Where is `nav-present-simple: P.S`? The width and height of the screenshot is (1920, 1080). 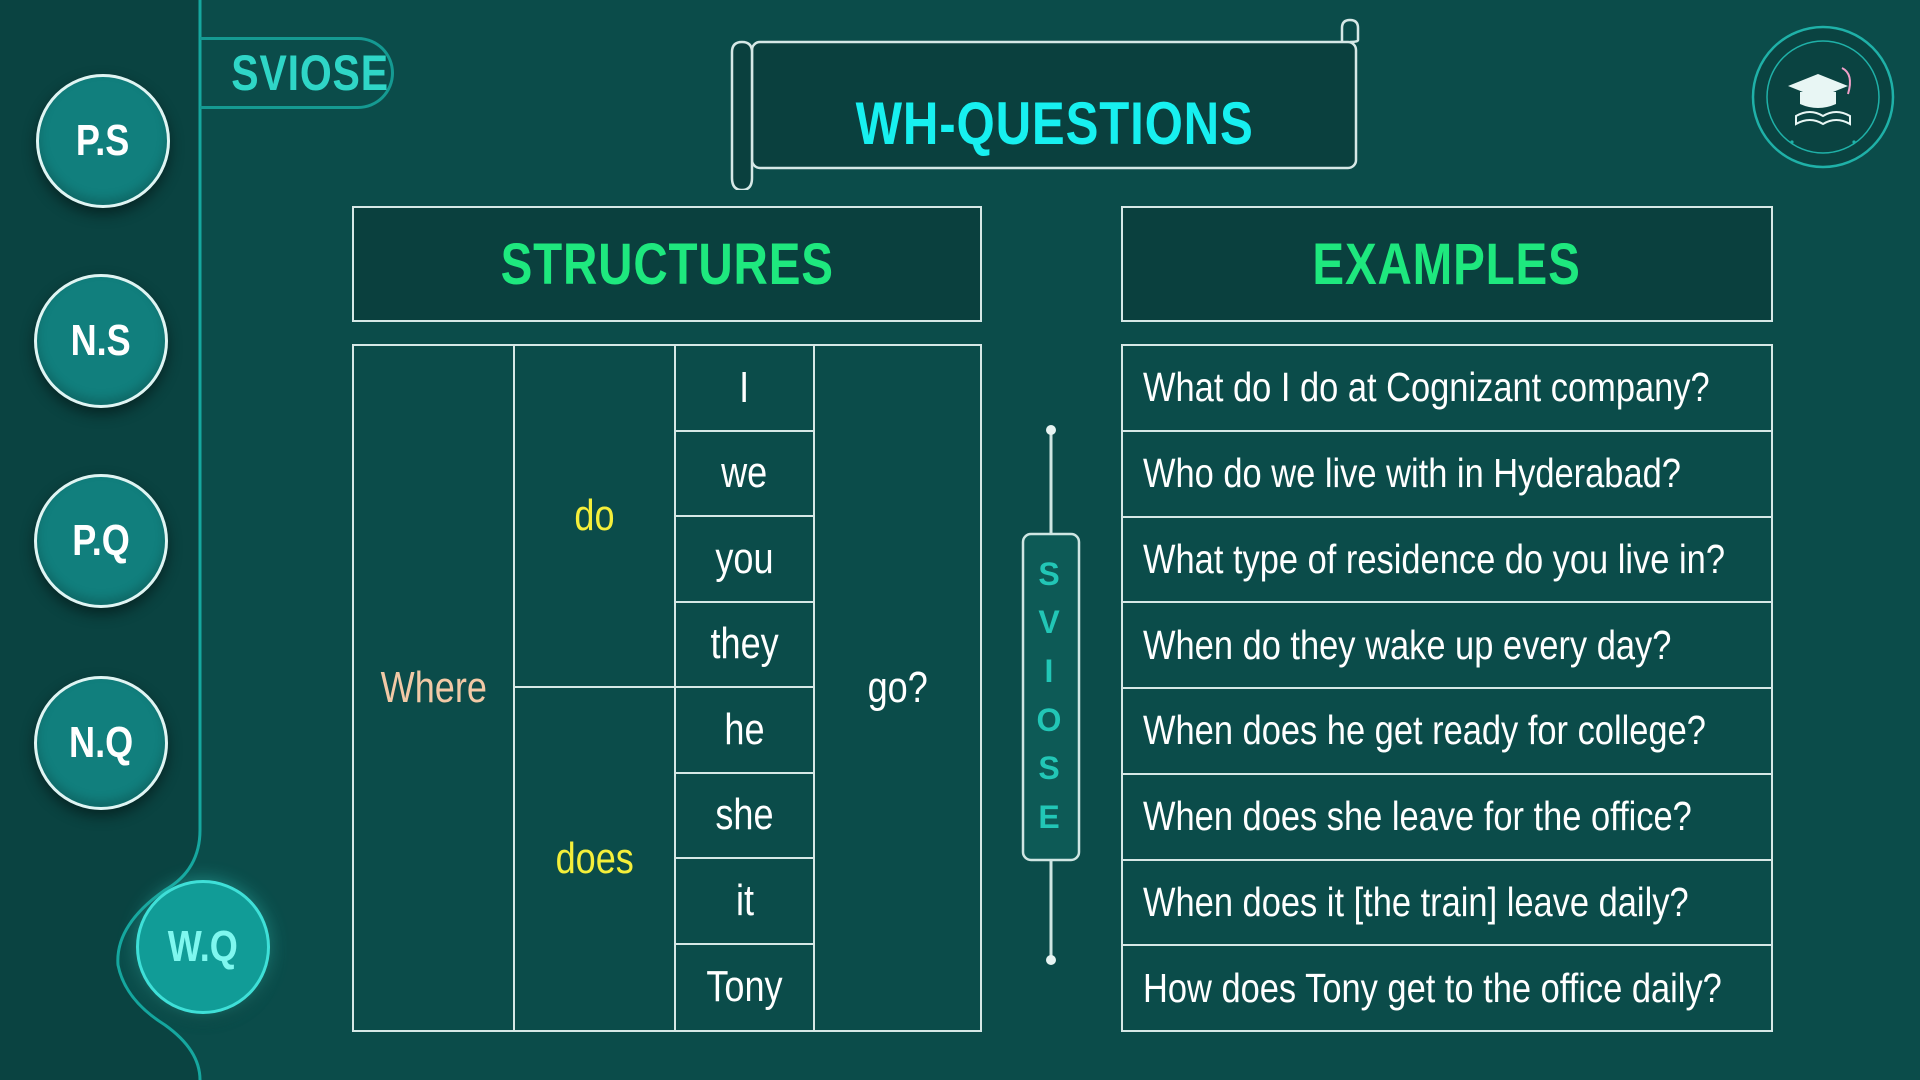 nav-present-simple: P.S is located at coordinates (103, 141).